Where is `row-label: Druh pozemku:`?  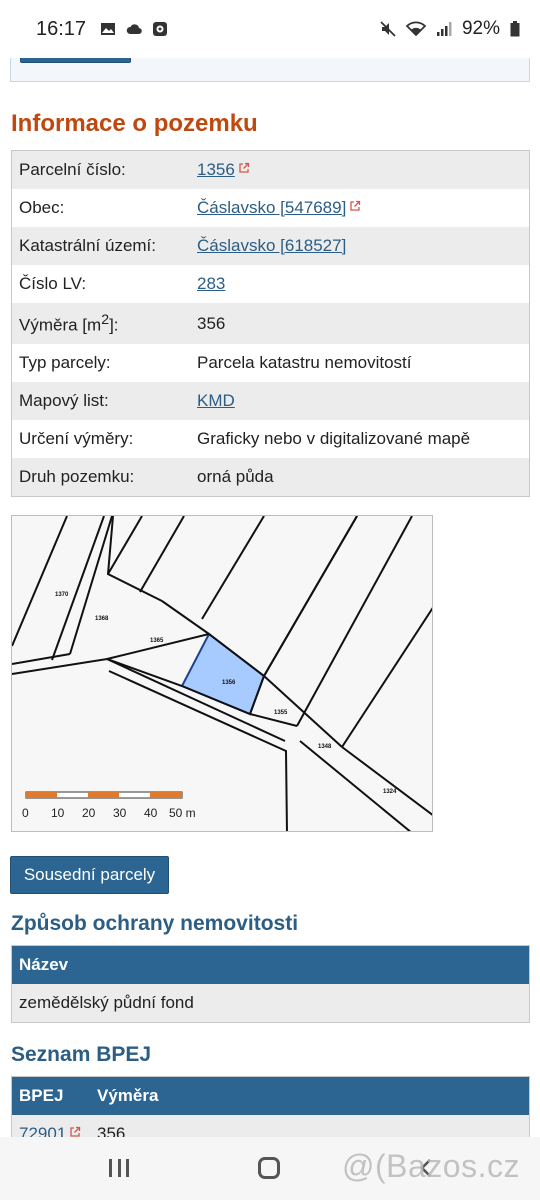 row-label: Druh pozemku: is located at coordinates (77, 476).